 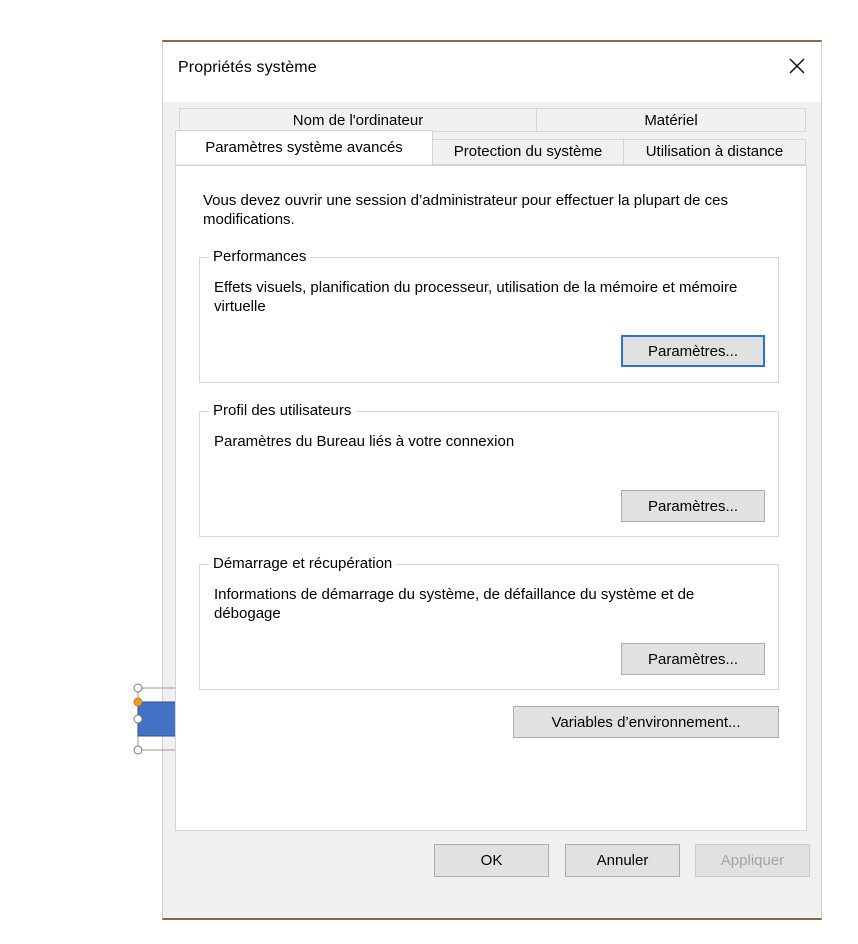 I want to click on close-icon, so click(x=797, y=66).